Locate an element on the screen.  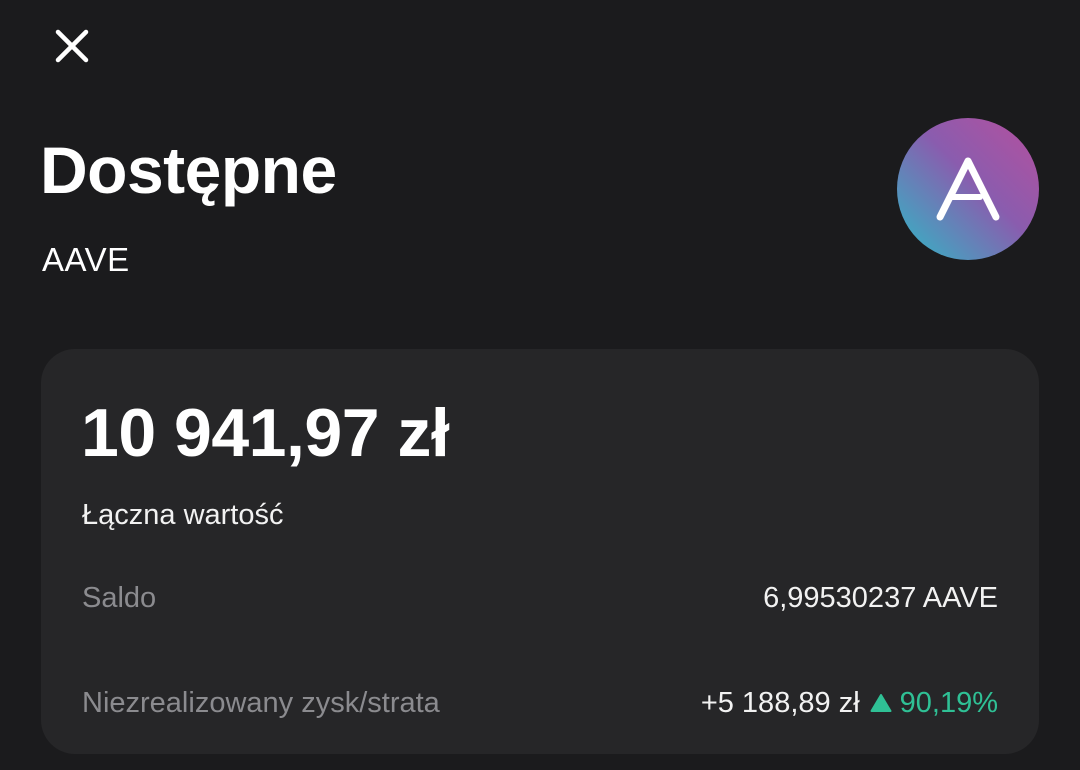
aave-logo-icon is located at coordinates (968, 189).